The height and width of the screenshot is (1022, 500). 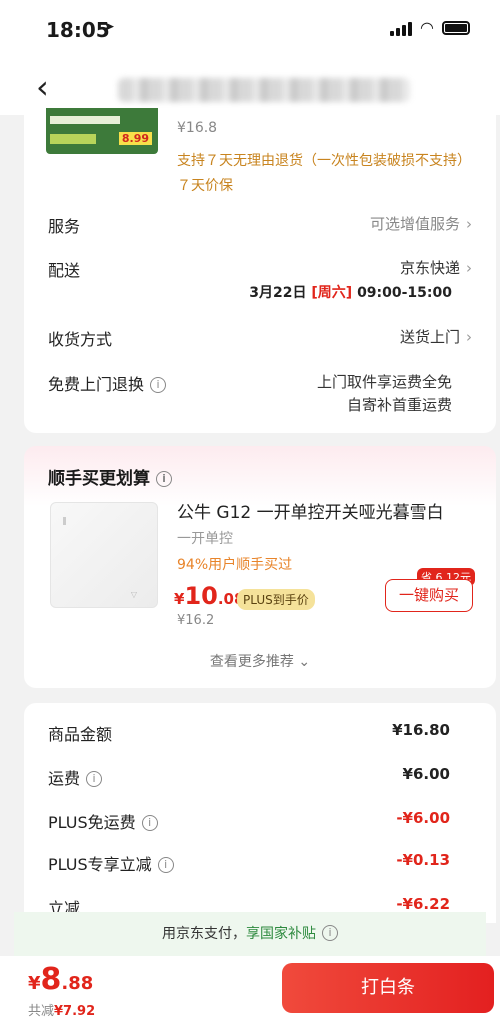 I want to click on delivery-label: 配送, so click(x=64, y=270).